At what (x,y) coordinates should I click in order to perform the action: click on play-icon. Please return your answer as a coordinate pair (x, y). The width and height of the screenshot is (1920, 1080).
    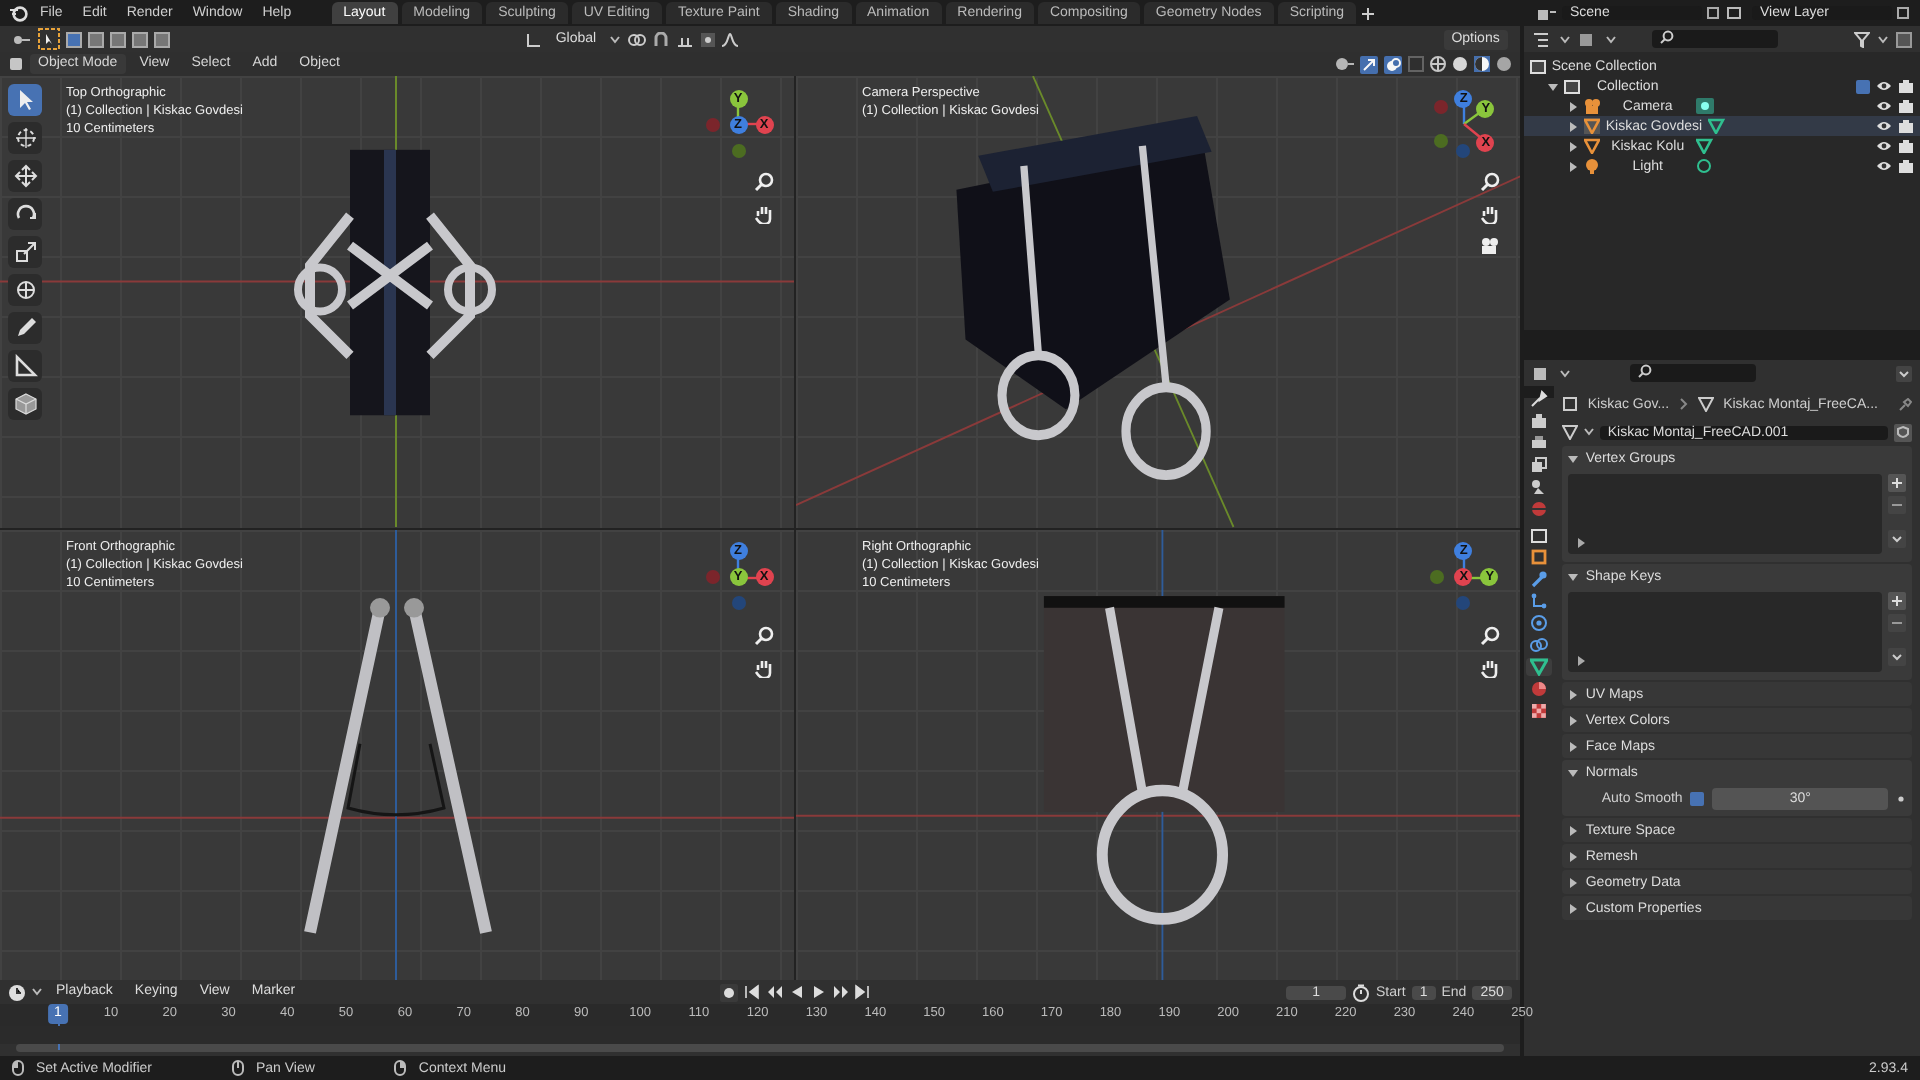
    Looking at the image, I should click on (817, 992).